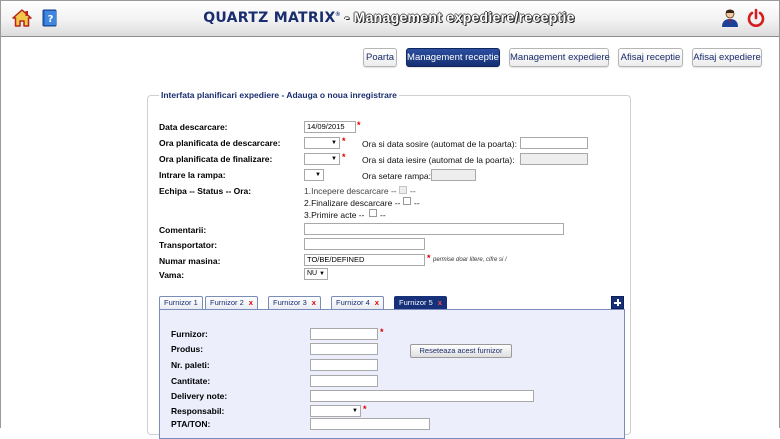 This screenshot has height=439, width=780. I want to click on intrare-rampa-select: ▼, so click(314, 175).